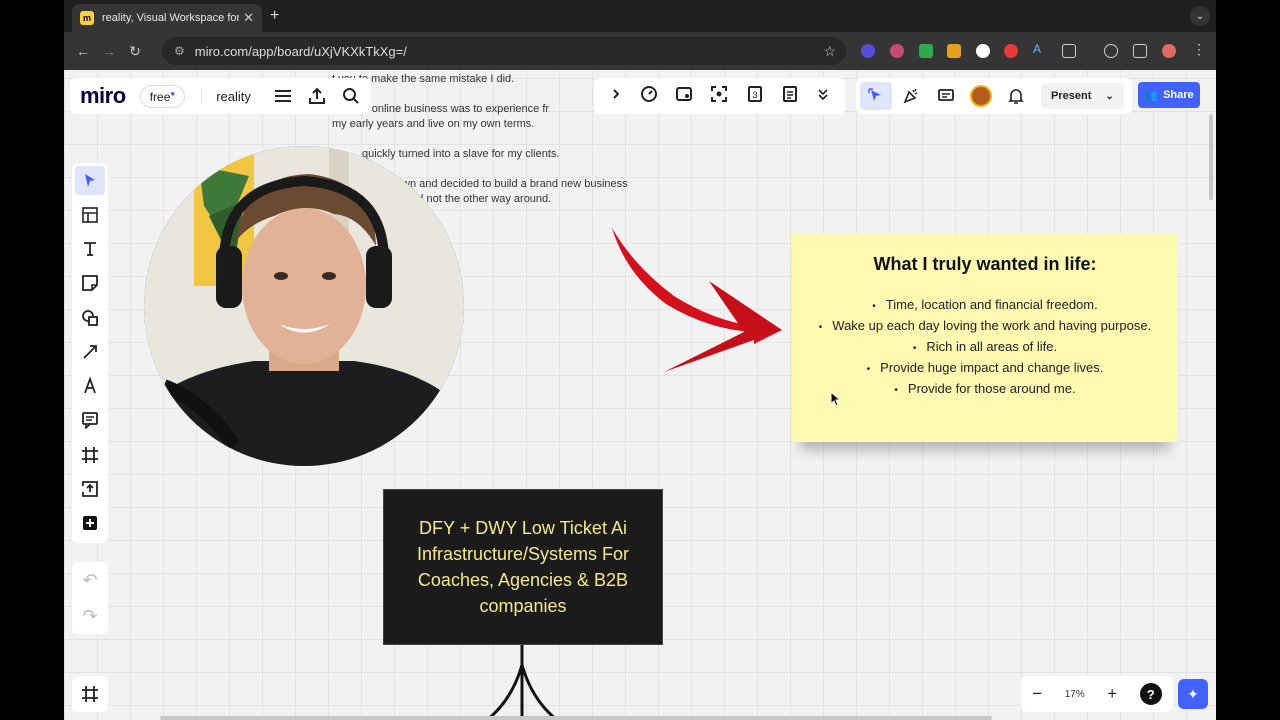 This screenshot has height=720, width=1280. I want to click on list-item: Provide huge impact and change lives., so click(985, 368).